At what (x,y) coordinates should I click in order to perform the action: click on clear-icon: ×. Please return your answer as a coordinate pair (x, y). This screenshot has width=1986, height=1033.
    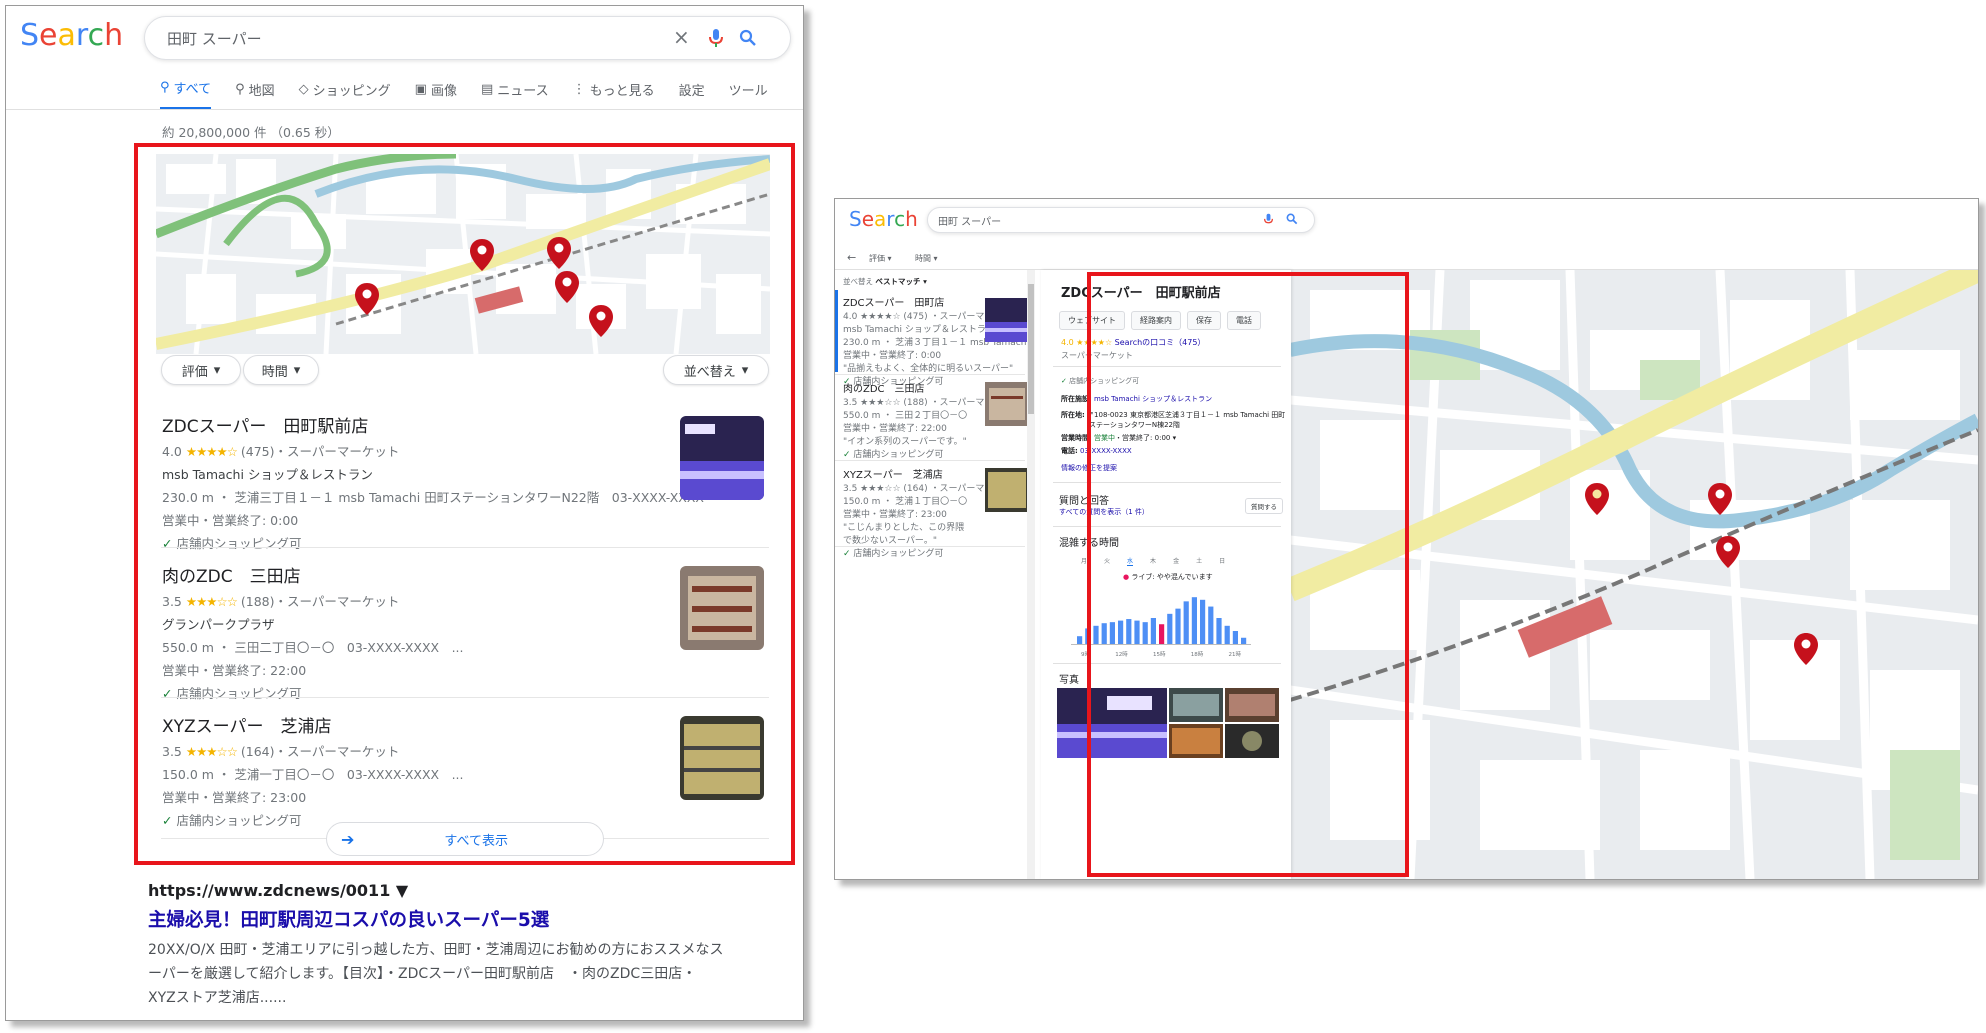
    Looking at the image, I should click on (681, 37).